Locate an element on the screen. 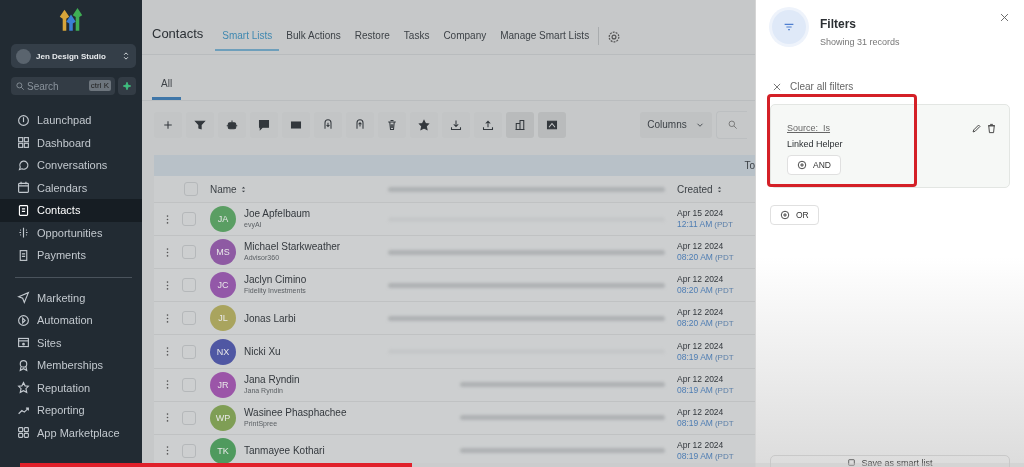  and-button: AND is located at coordinates (814, 165).